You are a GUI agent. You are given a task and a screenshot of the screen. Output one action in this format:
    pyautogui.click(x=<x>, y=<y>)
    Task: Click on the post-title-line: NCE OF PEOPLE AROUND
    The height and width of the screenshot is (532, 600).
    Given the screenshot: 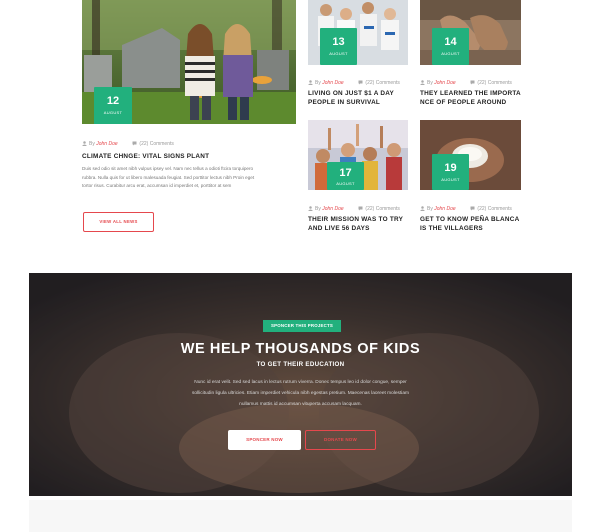 What is the action you would take?
    pyautogui.click(x=463, y=102)
    